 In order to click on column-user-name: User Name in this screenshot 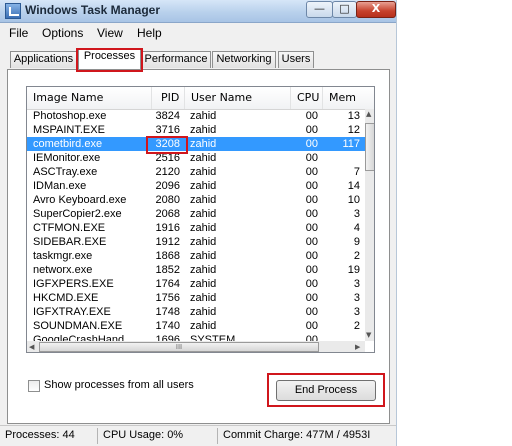, I will do `click(238, 98)`.